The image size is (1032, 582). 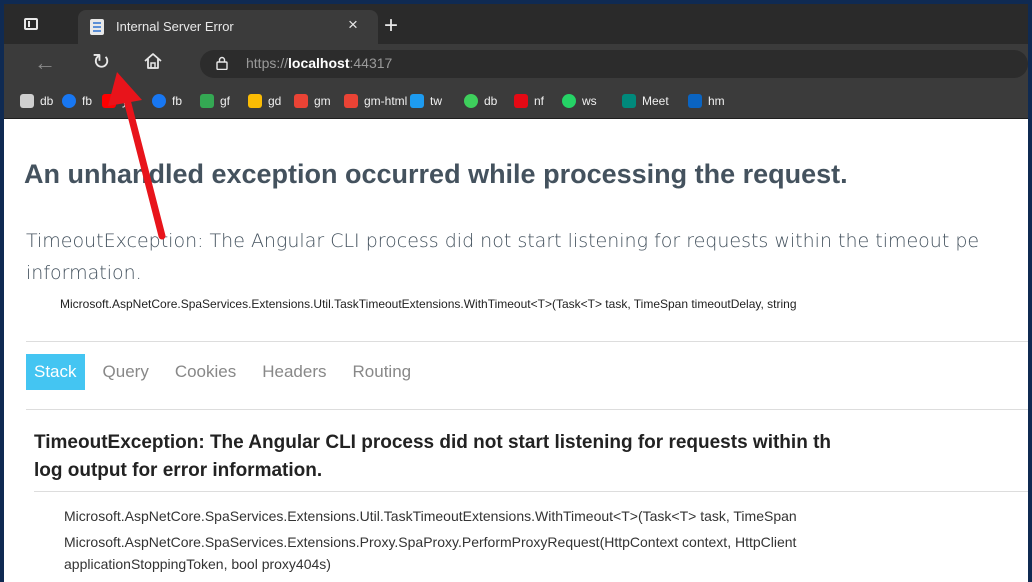 I want to click on reload-icon: ↻, so click(x=101, y=62).